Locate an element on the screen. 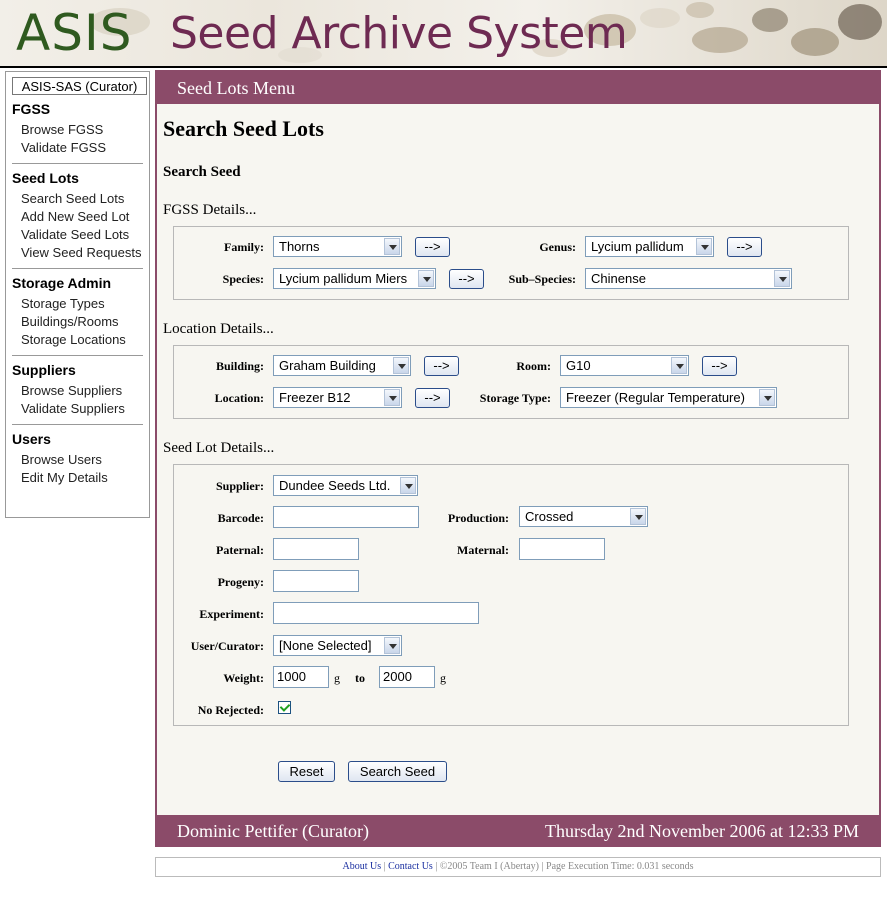 Image resolution: width=887 pixels, height=902 pixels. sidebar-item-validate-seed-lots: Validate Seed Lots is located at coordinates (85, 235).